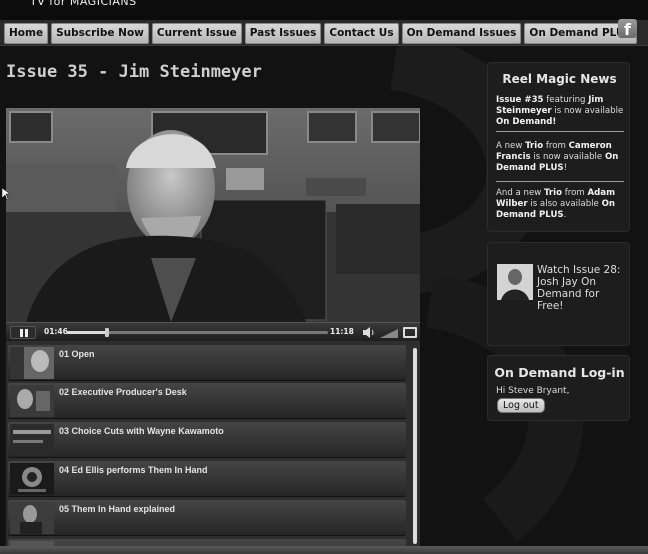 The height and width of the screenshot is (554, 648). I want to click on playlist-item-label: 01 Open, so click(77, 354).